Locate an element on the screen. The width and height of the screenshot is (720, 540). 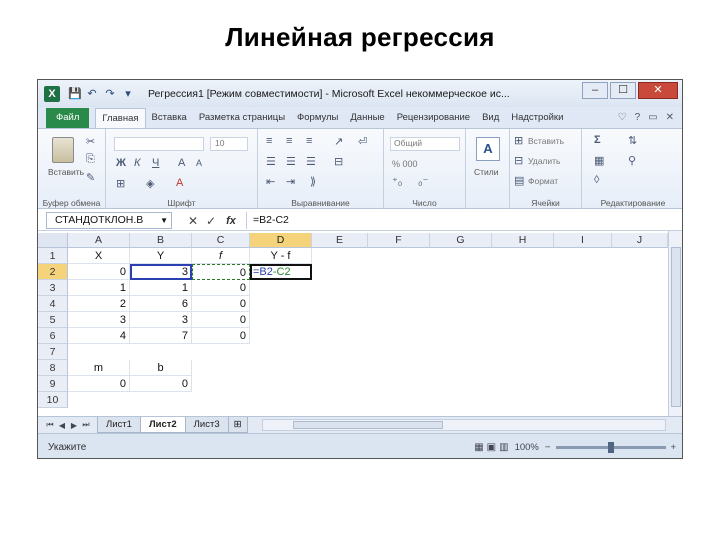
cell-a8: m is located at coordinates (99, 368).